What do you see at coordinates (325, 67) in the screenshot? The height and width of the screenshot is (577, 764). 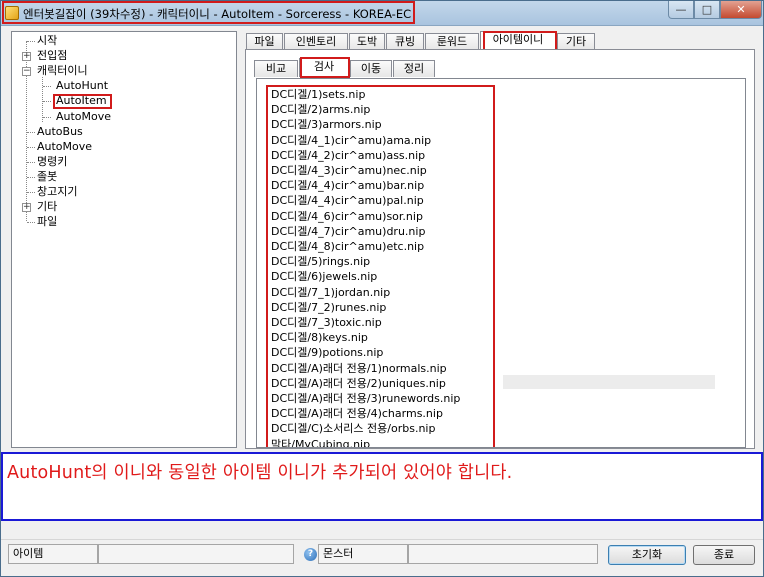 I see `subtab-highlight-box` at bounding box center [325, 67].